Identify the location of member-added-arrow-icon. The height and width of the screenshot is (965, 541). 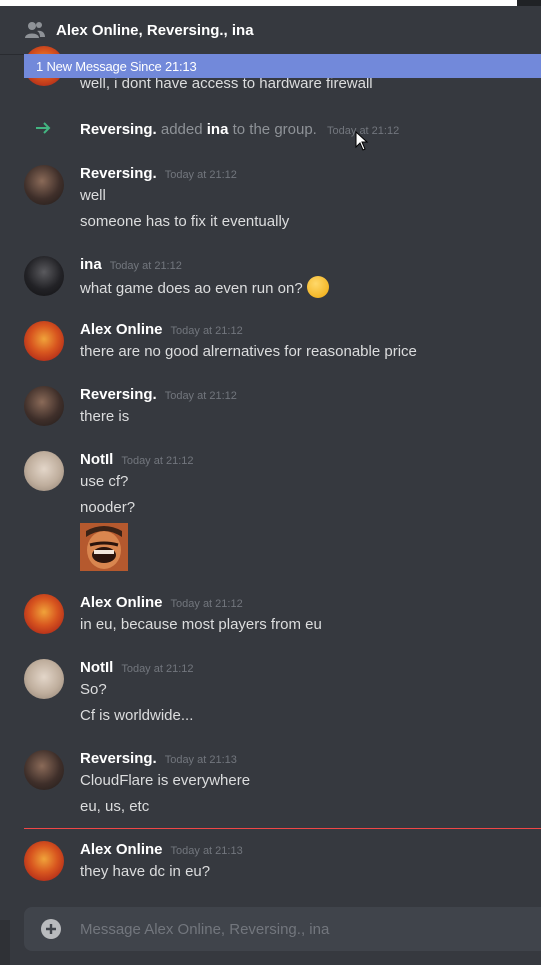
(44, 128).